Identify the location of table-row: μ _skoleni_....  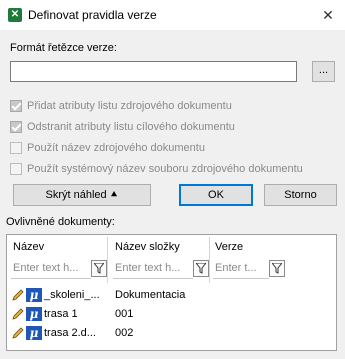
(55, 295).